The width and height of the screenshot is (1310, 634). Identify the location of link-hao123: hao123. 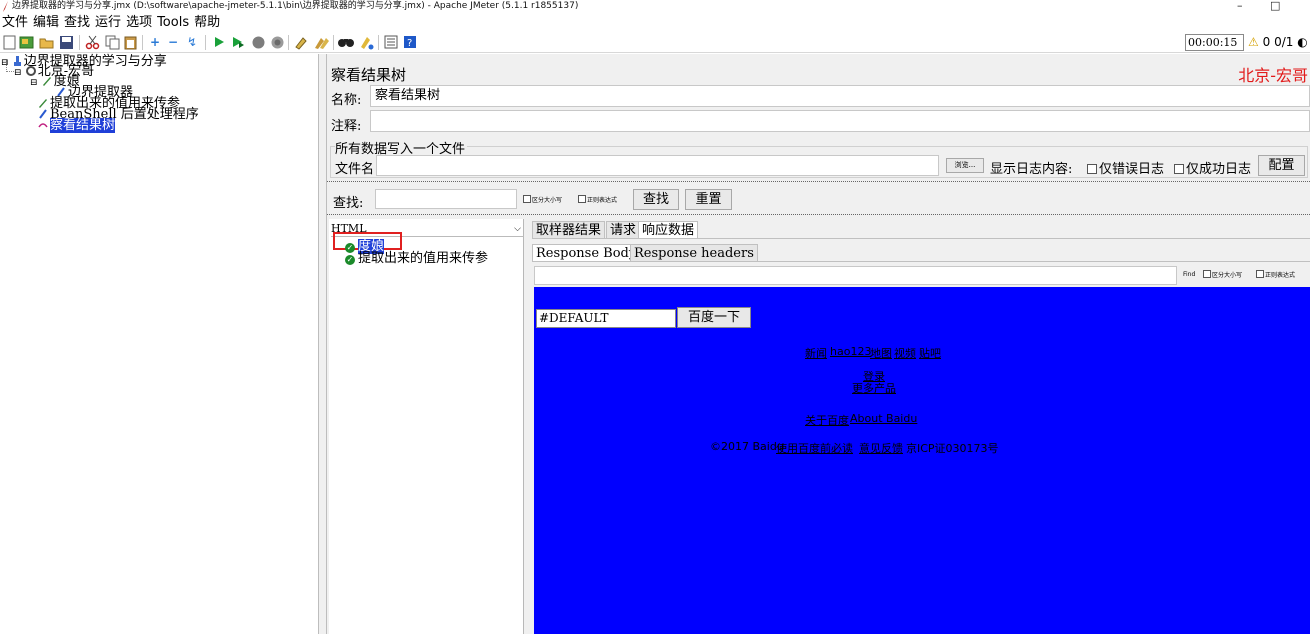
(850, 351).